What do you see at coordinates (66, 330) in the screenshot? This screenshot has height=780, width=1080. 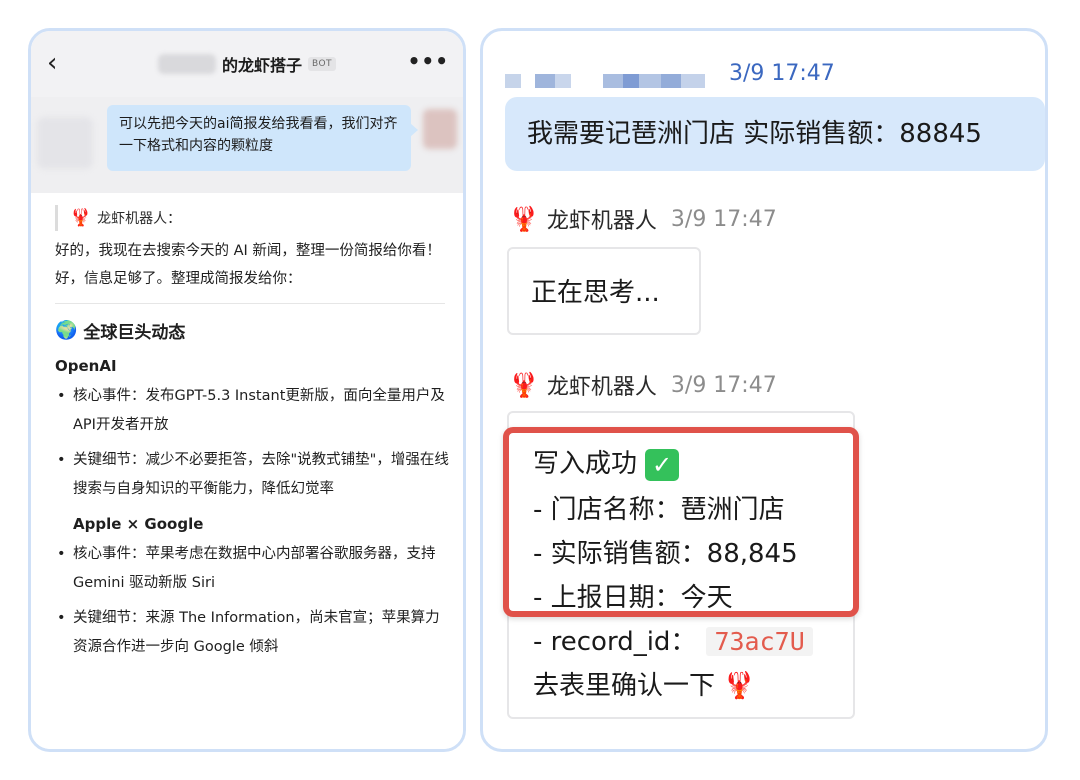 I see `globe-icon: 🌍` at bounding box center [66, 330].